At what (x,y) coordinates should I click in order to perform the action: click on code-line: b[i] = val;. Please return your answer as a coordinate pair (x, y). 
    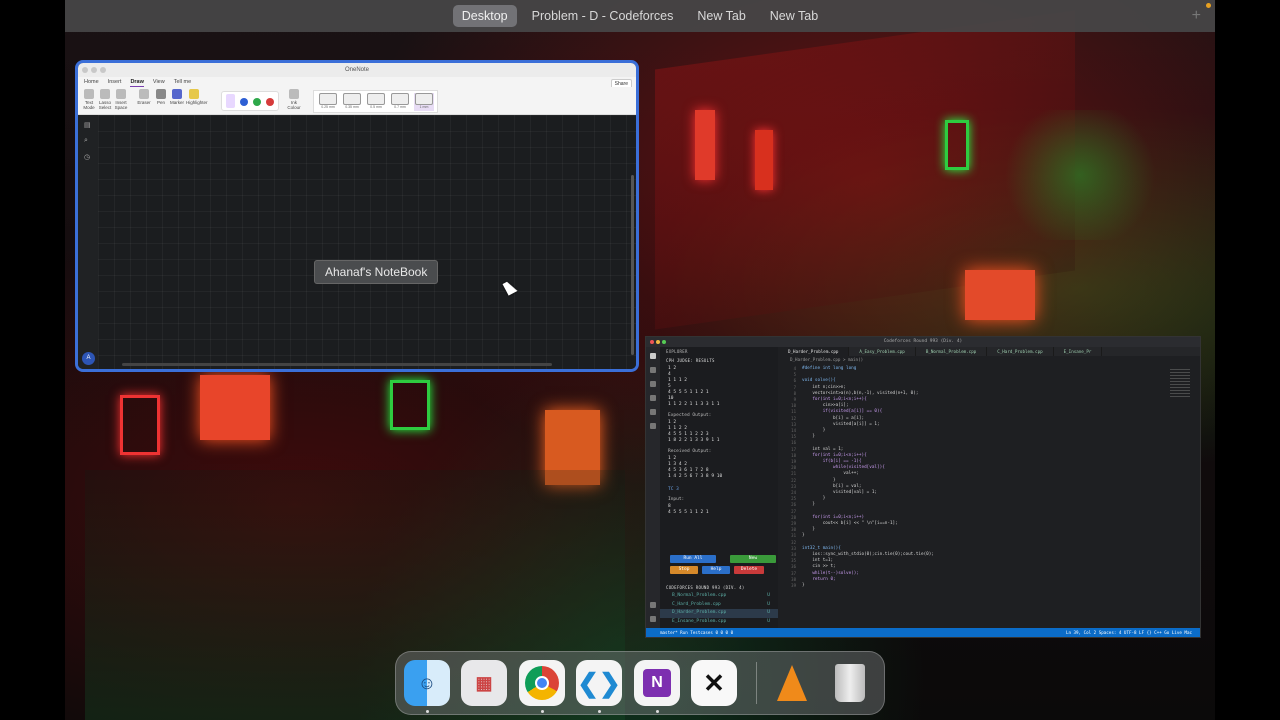
    Looking at the image, I should click on (831, 486).